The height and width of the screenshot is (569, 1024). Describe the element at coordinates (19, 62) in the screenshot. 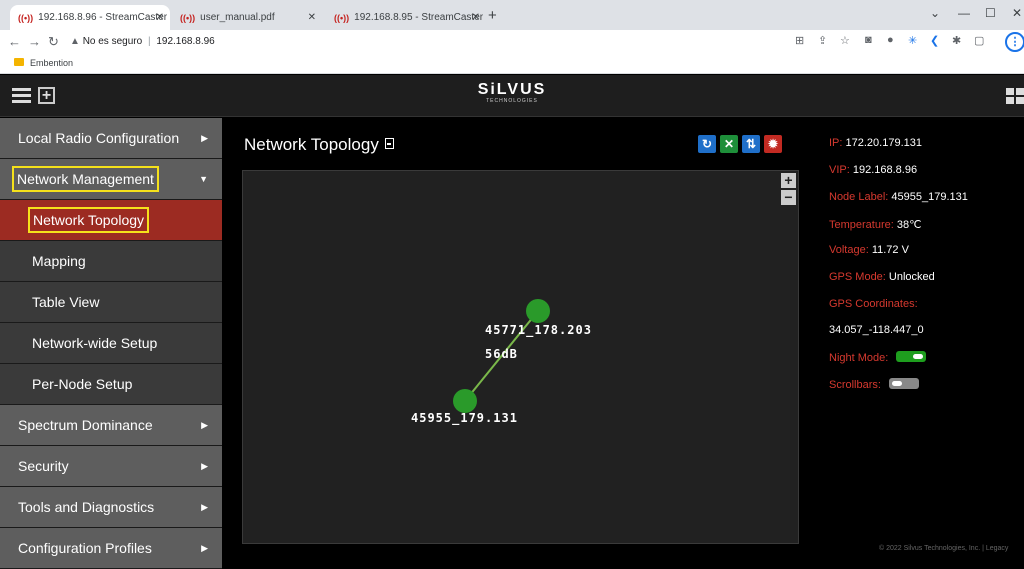

I see `folder-icon` at that location.